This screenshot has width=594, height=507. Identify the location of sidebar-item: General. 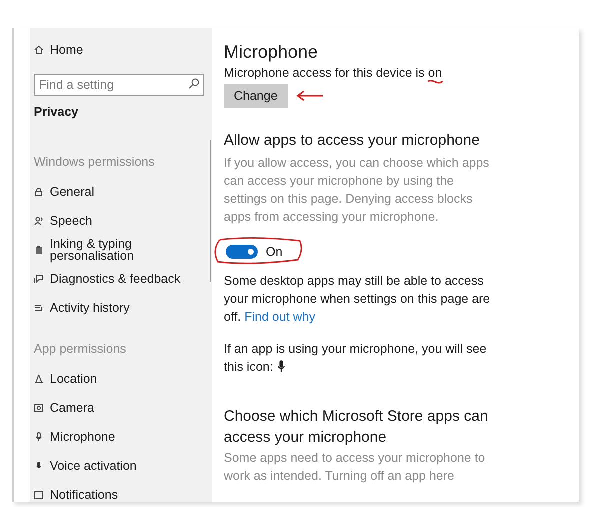
(119, 191).